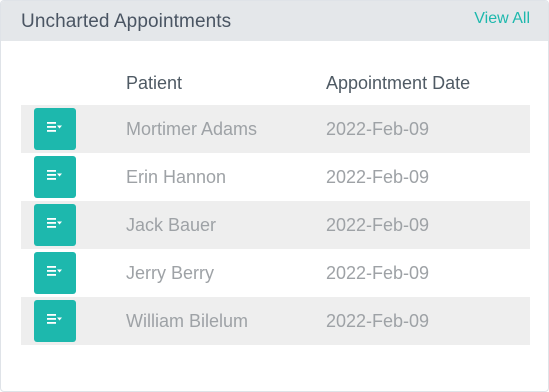 The width and height of the screenshot is (549, 392). I want to click on patient-name: Erin Hannon, so click(176, 177).